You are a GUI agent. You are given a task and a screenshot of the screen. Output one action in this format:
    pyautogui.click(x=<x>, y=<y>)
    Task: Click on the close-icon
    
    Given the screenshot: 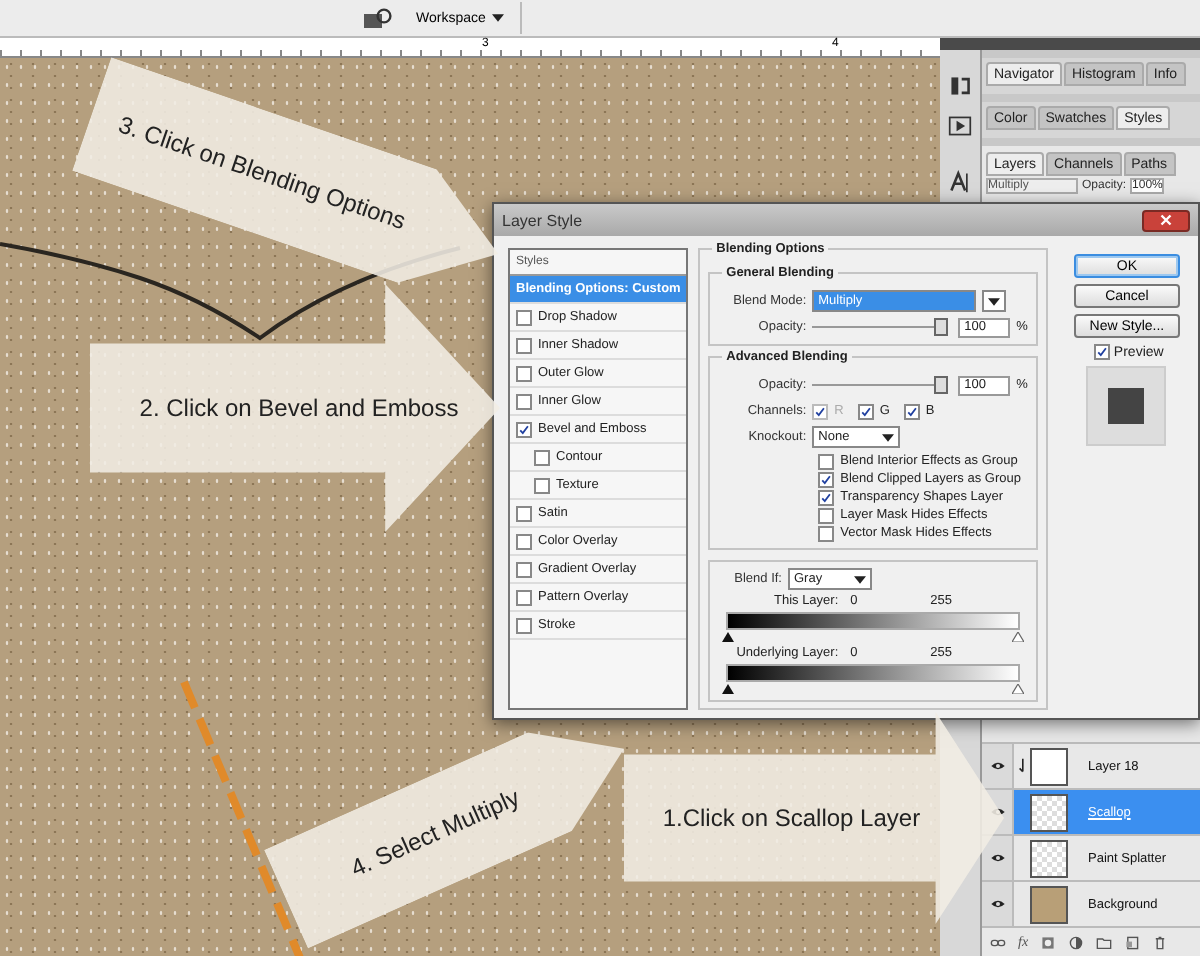 What is the action you would take?
    pyautogui.click(x=1166, y=220)
    